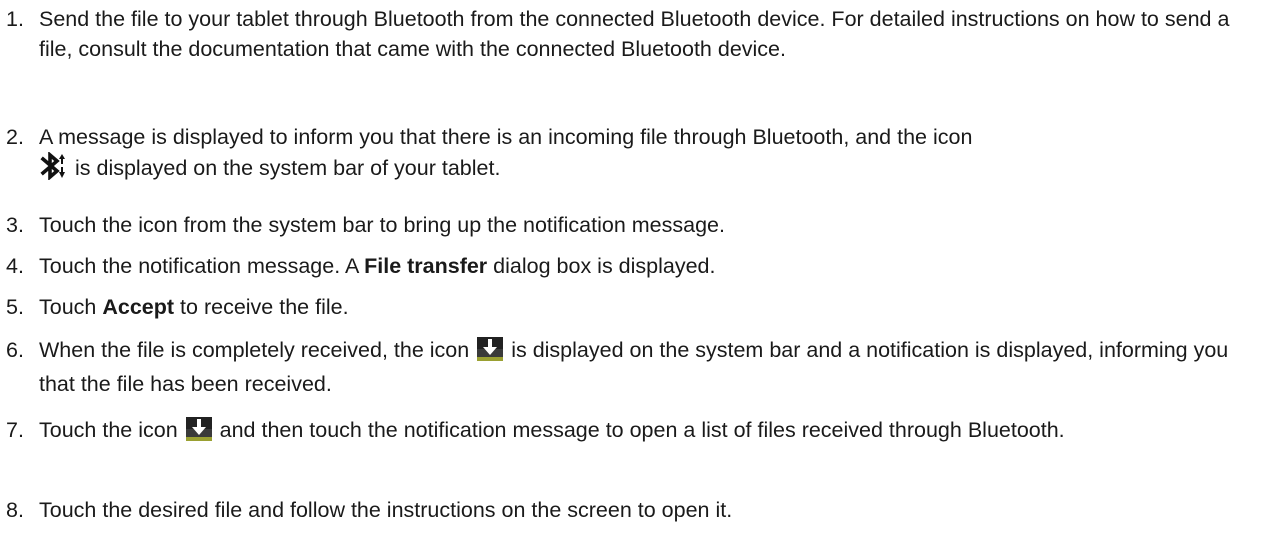 This screenshot has width=1271, height=538. What do you see at coordinates (653, 307) in the screenshot?
I see `step-body: Touch Accept to receive the file.` at bounding box center [653, 307].